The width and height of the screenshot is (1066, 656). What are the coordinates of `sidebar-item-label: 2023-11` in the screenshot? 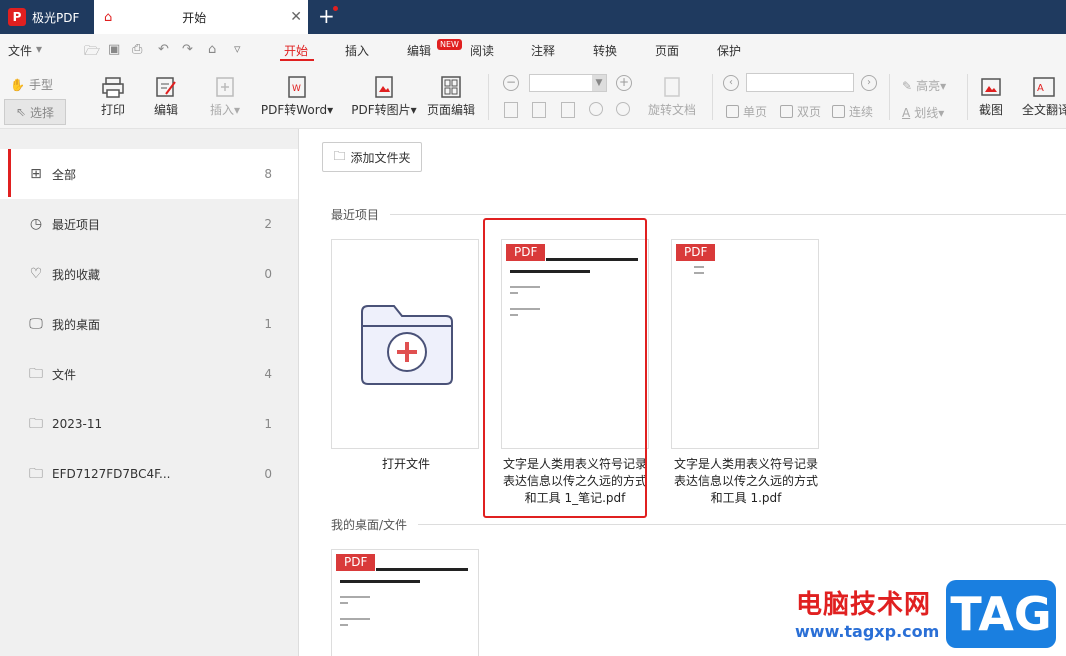 It's located at (77, 424).